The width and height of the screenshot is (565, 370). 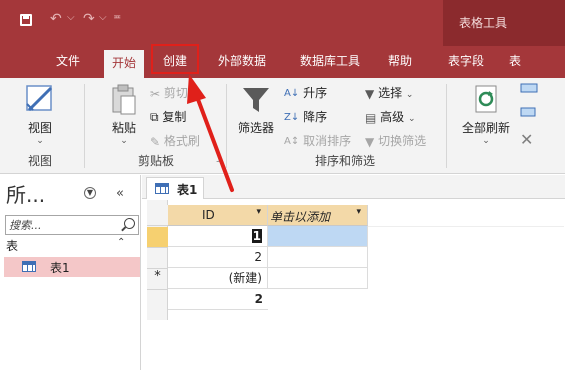 I want to click on clipboard-group-label: 剪贴板, so click(x=155, y=161).